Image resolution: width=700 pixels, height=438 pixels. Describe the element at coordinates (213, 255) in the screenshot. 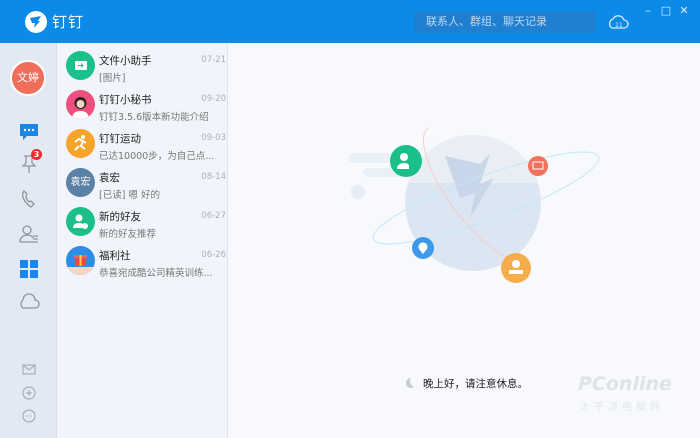

I see `conversation-time: 06-26` at that location.